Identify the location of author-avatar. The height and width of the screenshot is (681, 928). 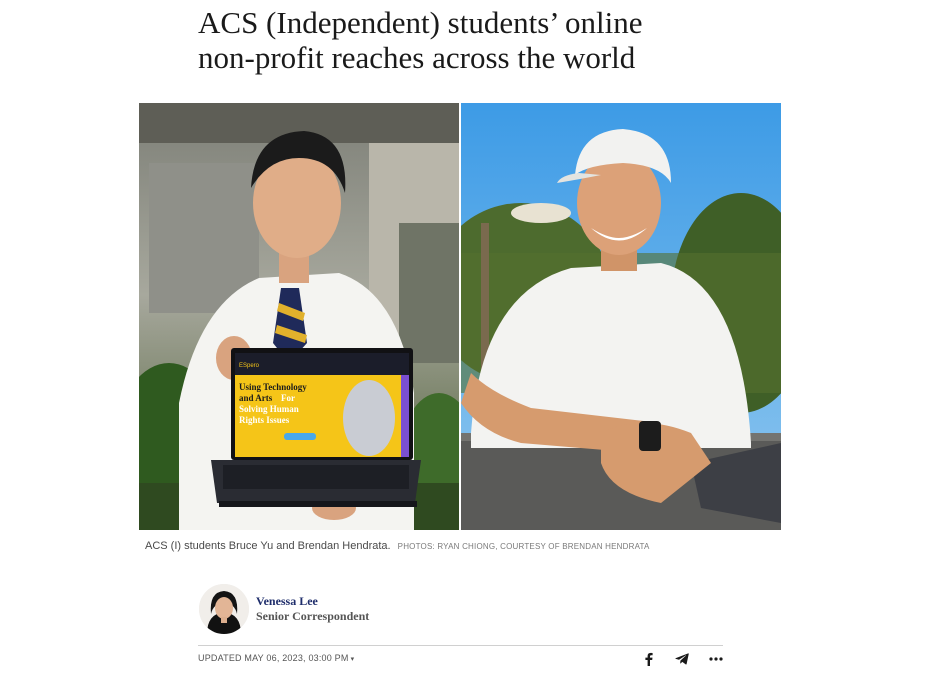
(224, 609).